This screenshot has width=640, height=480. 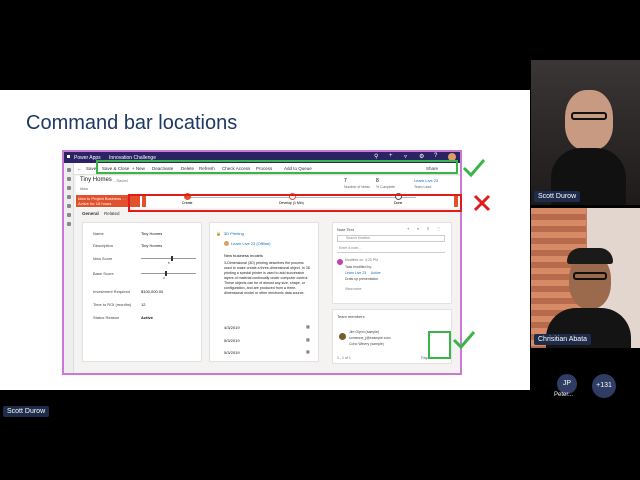 I want to click on base-score-knob, so click(x=166, y=273).